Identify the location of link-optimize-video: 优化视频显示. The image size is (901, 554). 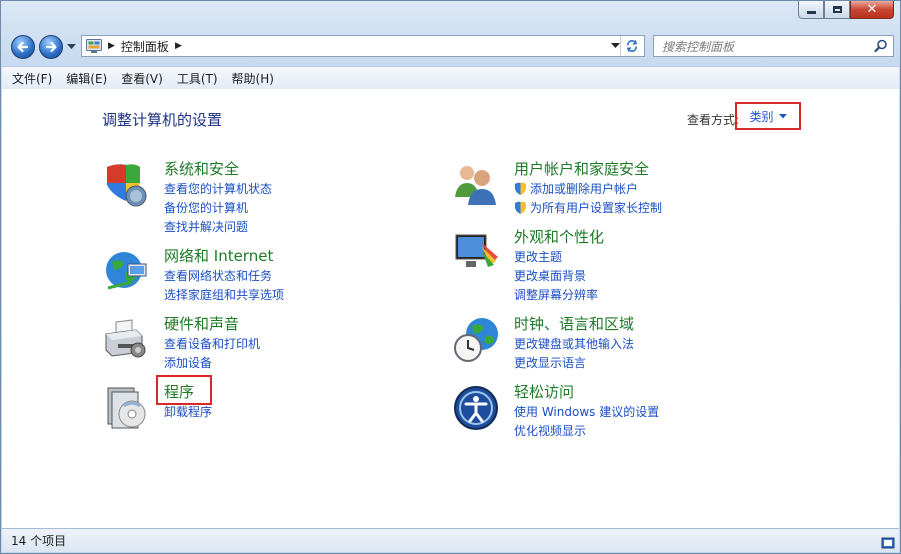
(586, 431).